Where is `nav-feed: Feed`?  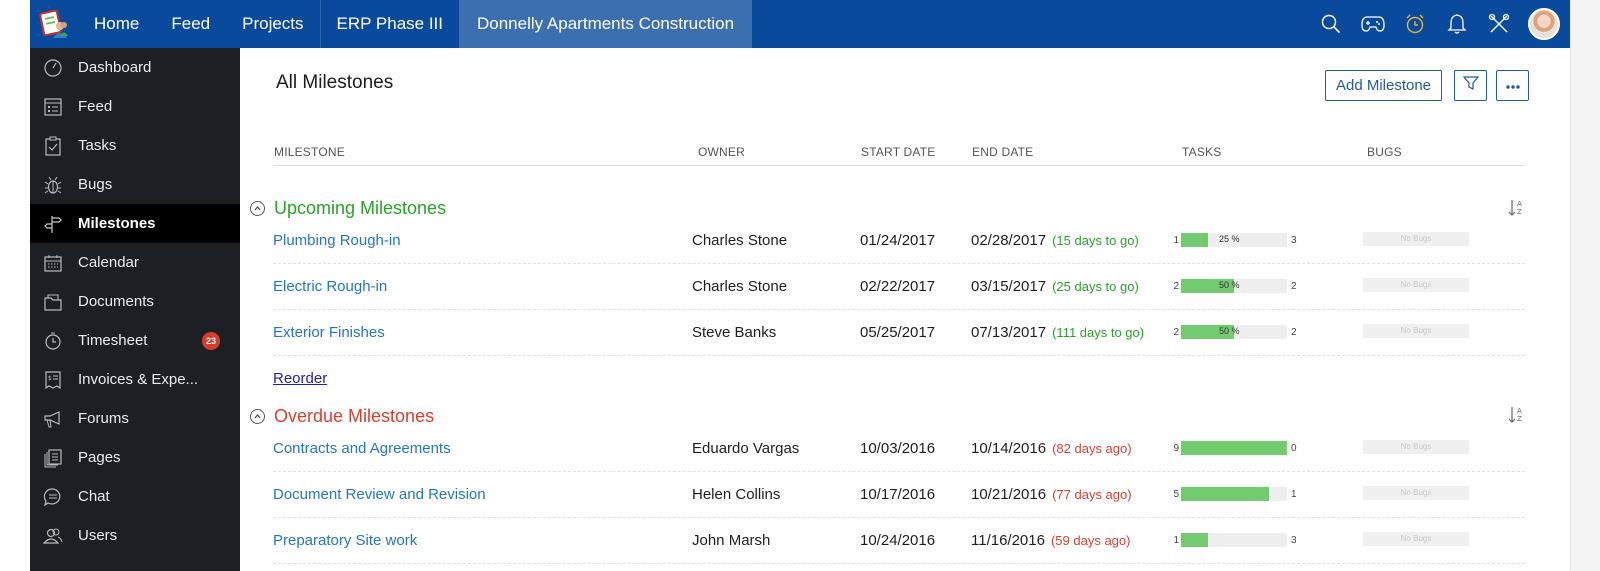 nav-feed: Feed is located at coordinates (190, 24).